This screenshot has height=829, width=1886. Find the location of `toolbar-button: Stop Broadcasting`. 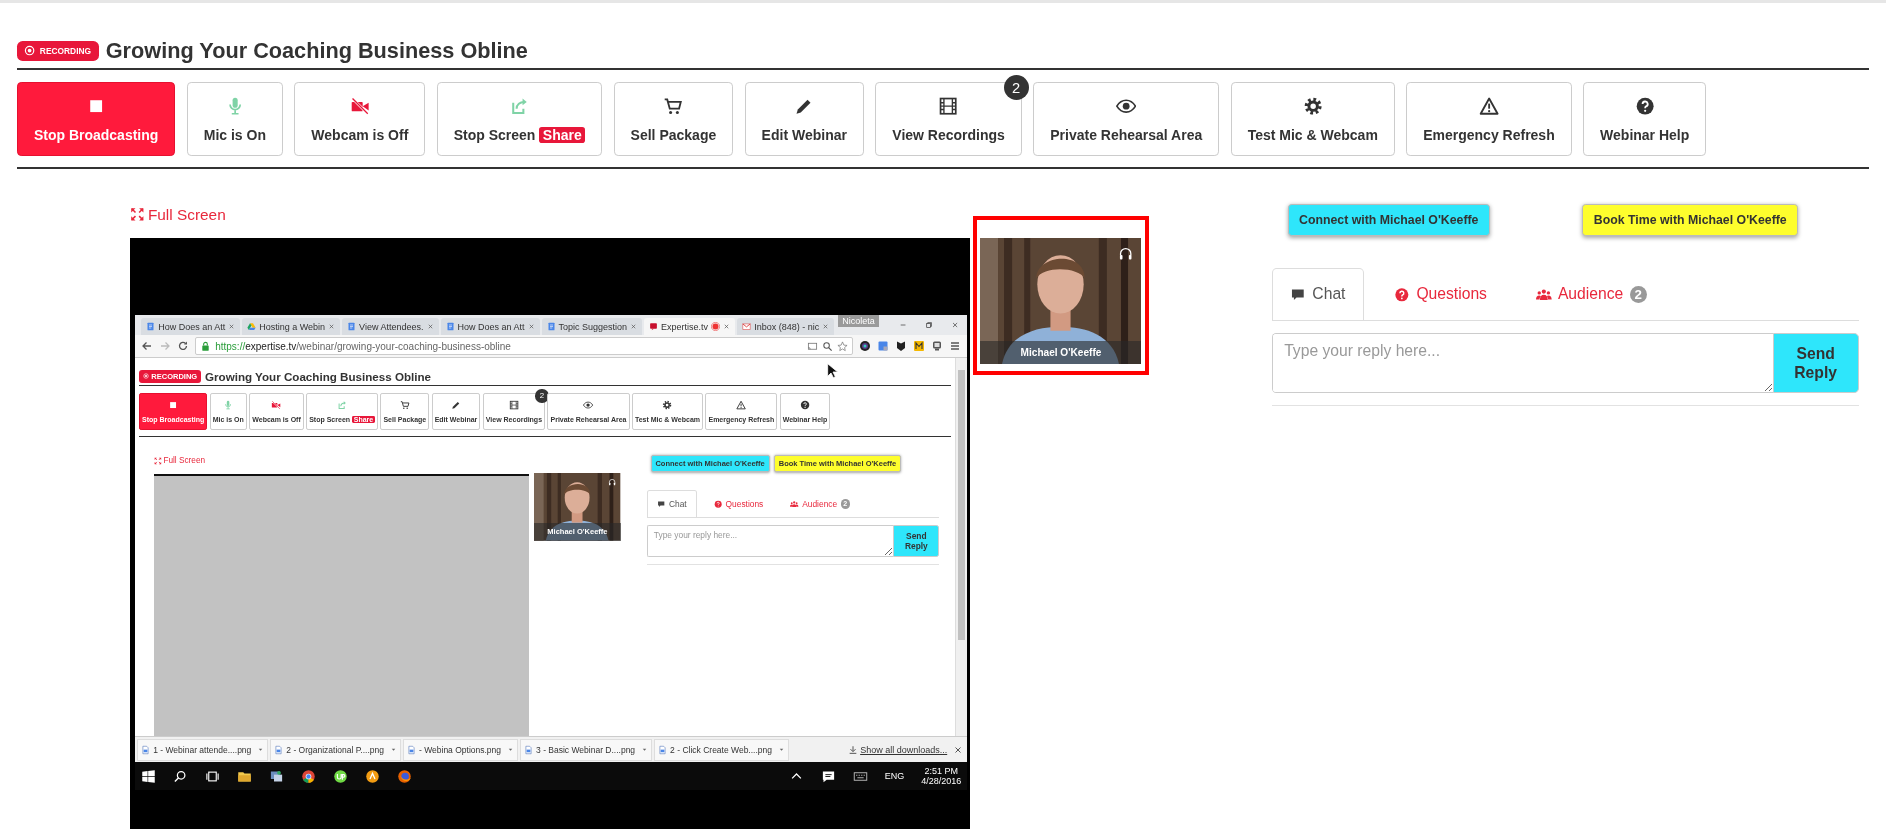

toolbar-button: Stop Broadcasting is located at coordinates (96, 119).